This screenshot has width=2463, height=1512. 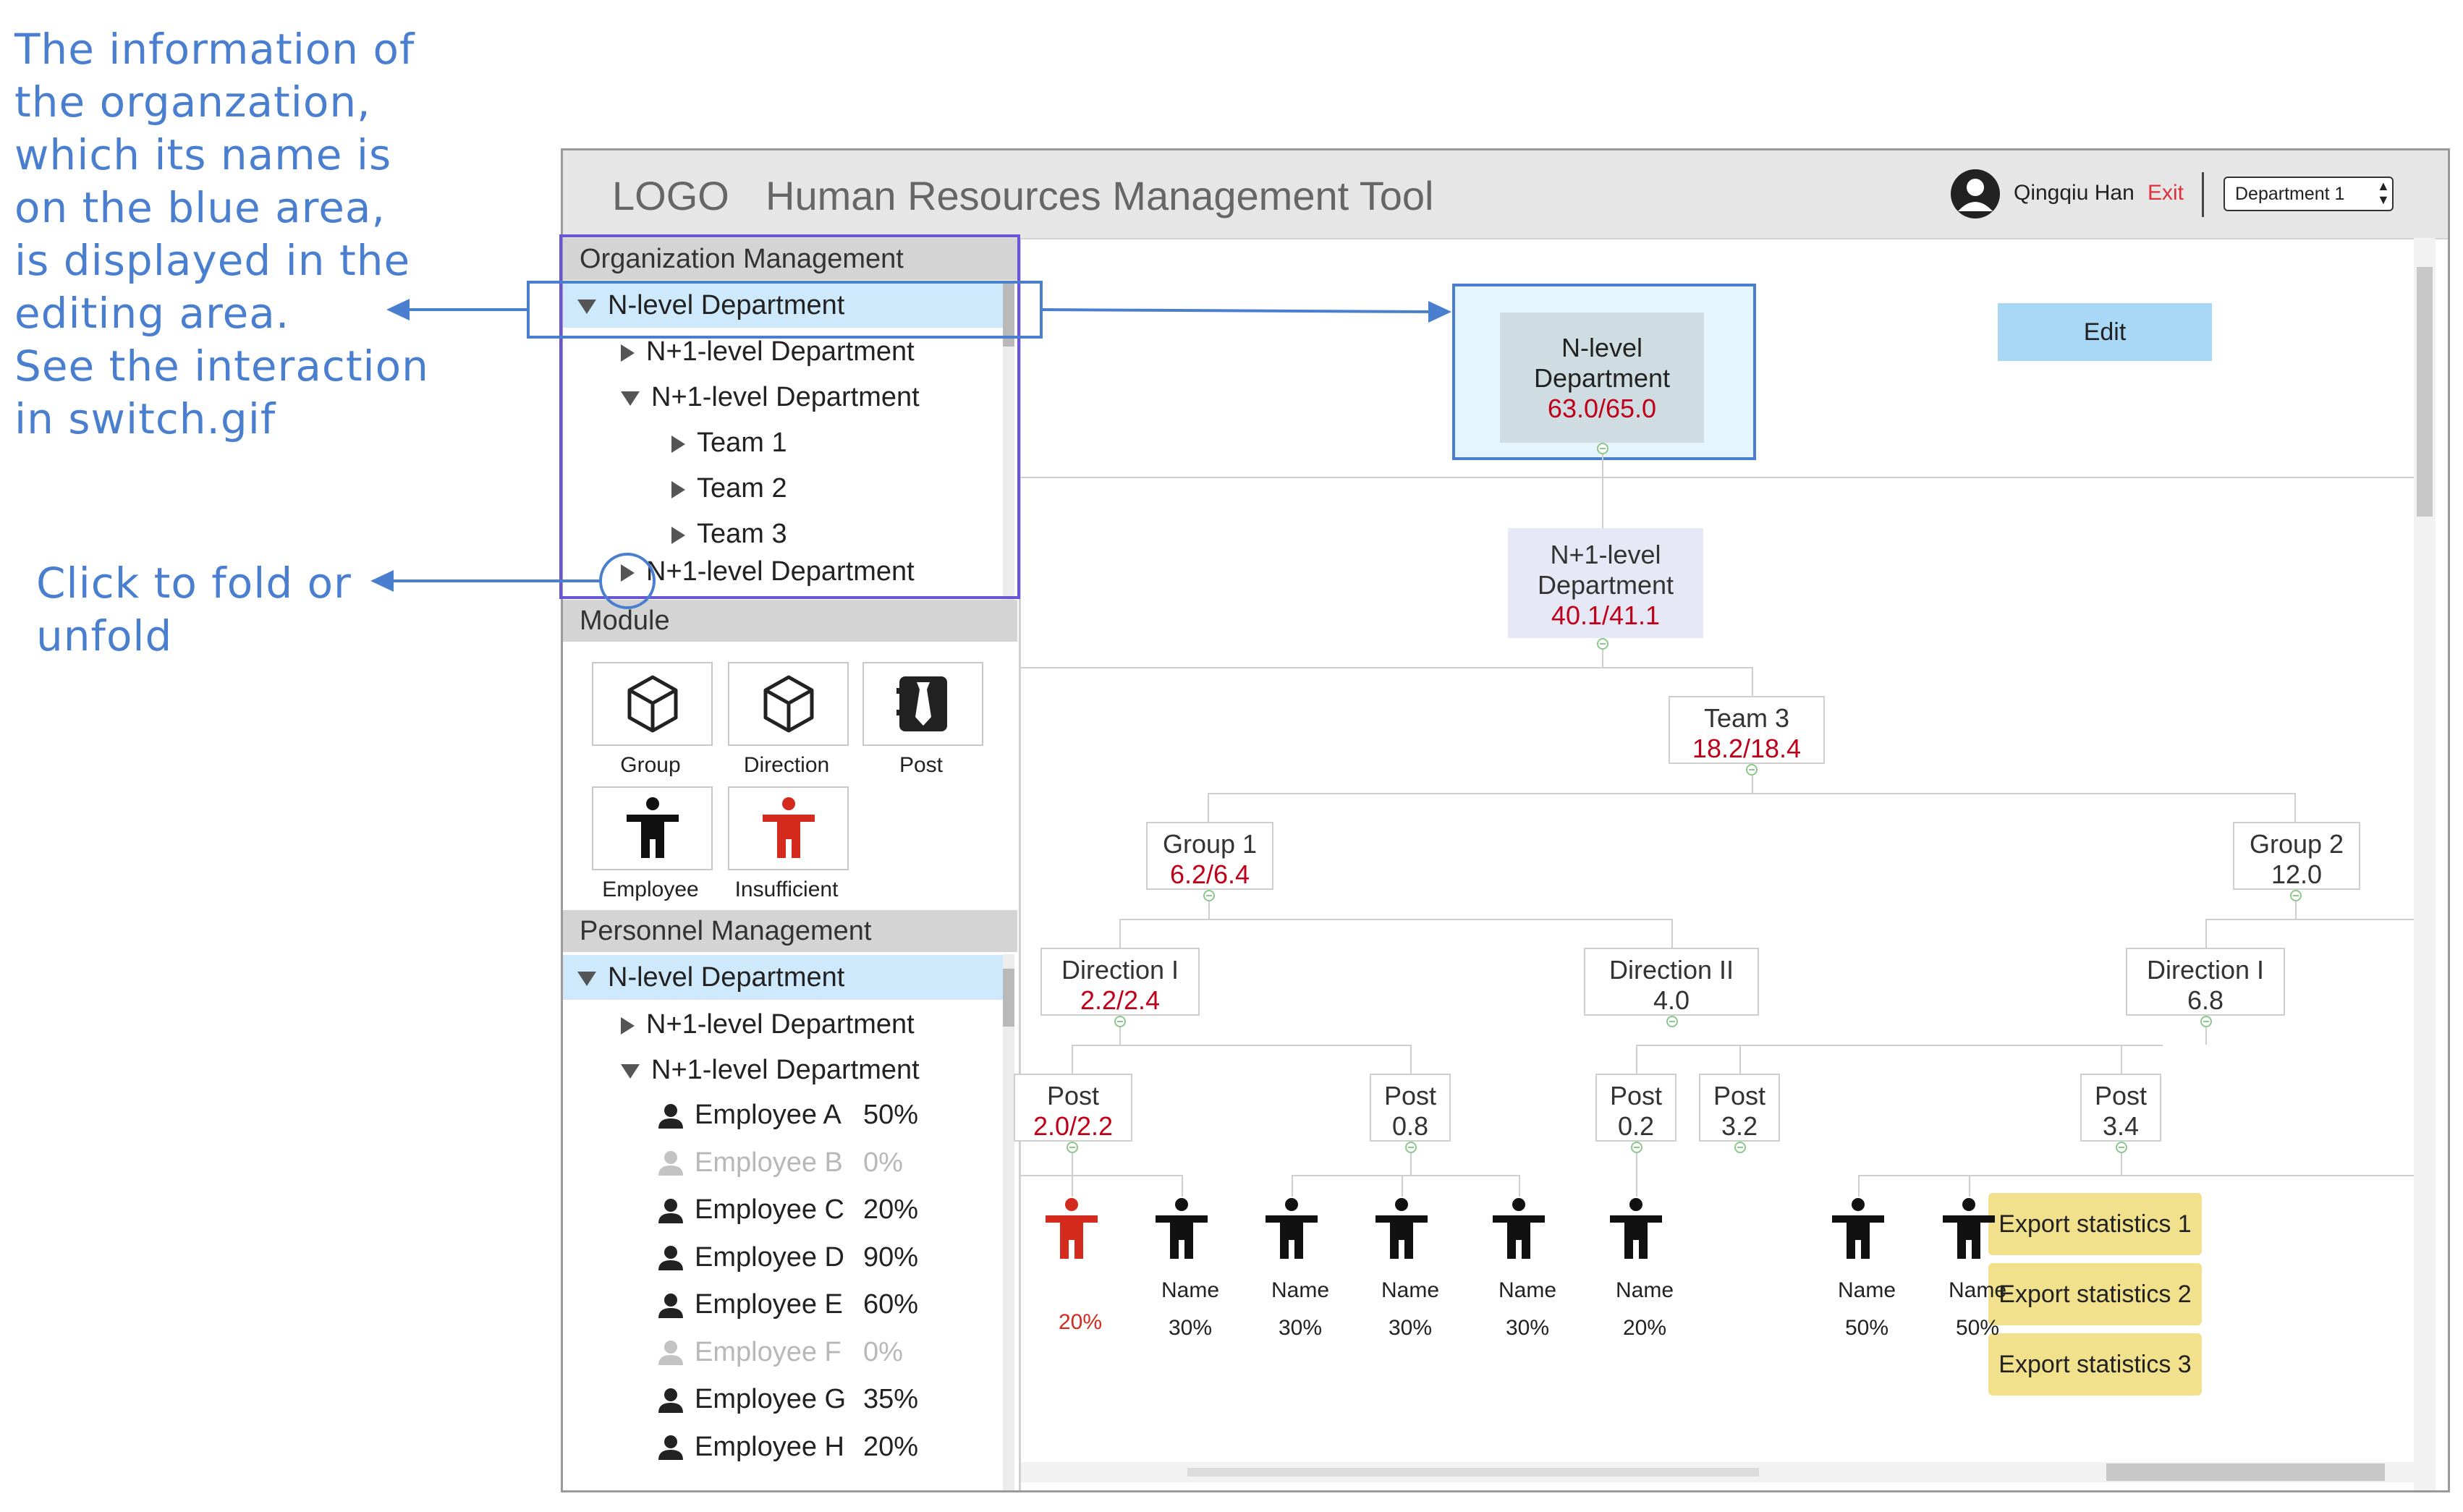 I want to click on employee-row: Employee F 0%, so click(x=816, y=1352).